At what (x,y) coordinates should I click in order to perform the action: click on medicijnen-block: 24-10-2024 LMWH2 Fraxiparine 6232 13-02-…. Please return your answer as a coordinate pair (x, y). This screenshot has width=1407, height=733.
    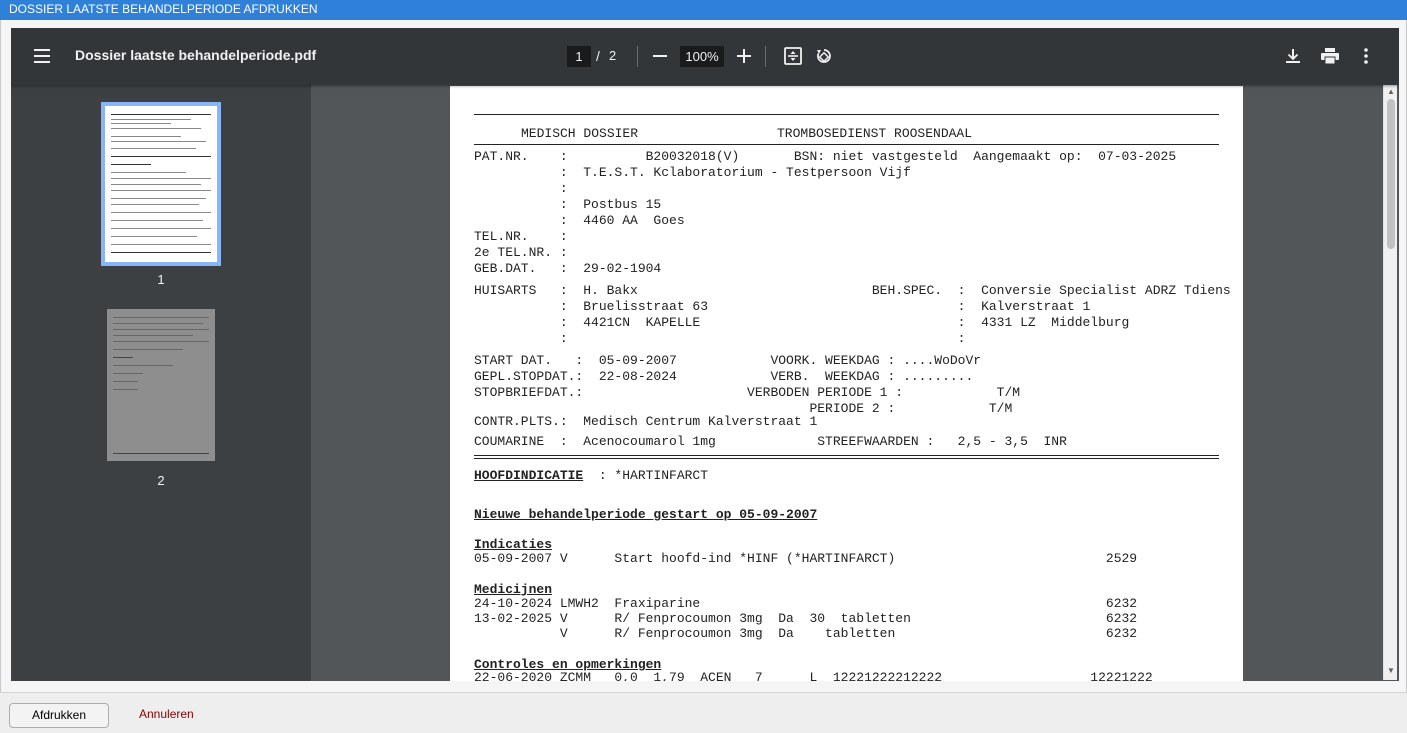
    Looking at the image, I should click on (805, 618).